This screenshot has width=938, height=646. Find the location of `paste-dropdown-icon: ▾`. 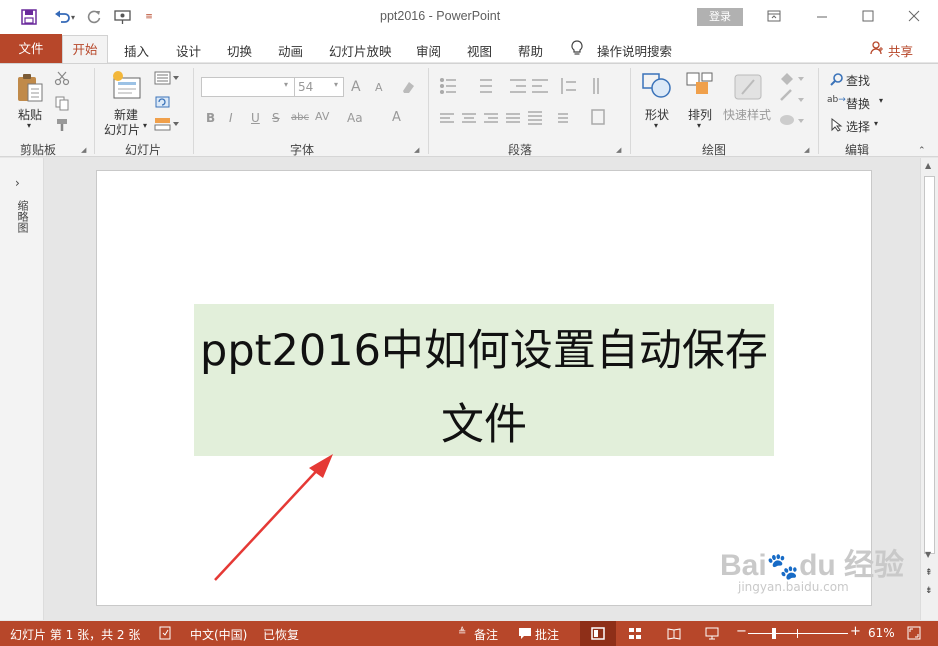

paste-dropdown-icon: ▾ is located at coordinates (29, 125).